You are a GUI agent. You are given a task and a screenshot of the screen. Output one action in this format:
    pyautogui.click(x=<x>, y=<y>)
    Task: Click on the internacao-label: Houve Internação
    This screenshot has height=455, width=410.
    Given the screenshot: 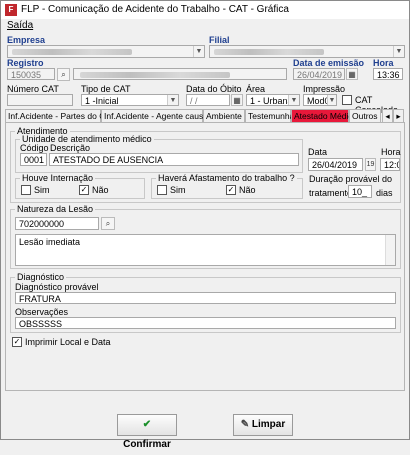 What is the action you would take?
    pyautogui.click(x=58, y=178)
    